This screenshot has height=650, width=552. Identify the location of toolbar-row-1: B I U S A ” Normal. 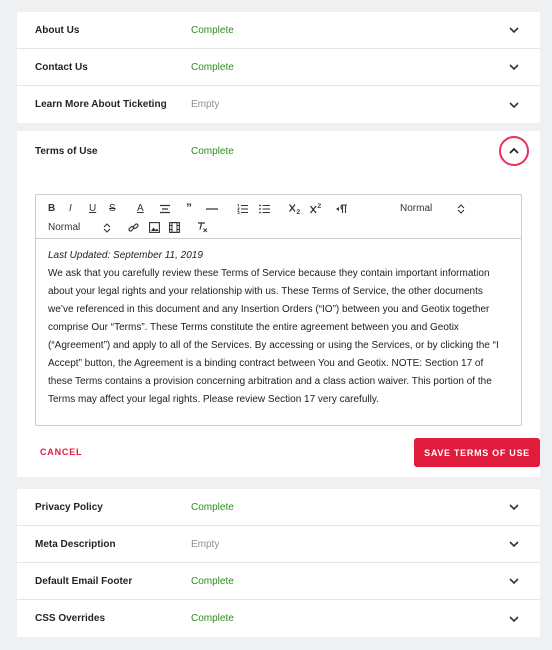
(279, 208).